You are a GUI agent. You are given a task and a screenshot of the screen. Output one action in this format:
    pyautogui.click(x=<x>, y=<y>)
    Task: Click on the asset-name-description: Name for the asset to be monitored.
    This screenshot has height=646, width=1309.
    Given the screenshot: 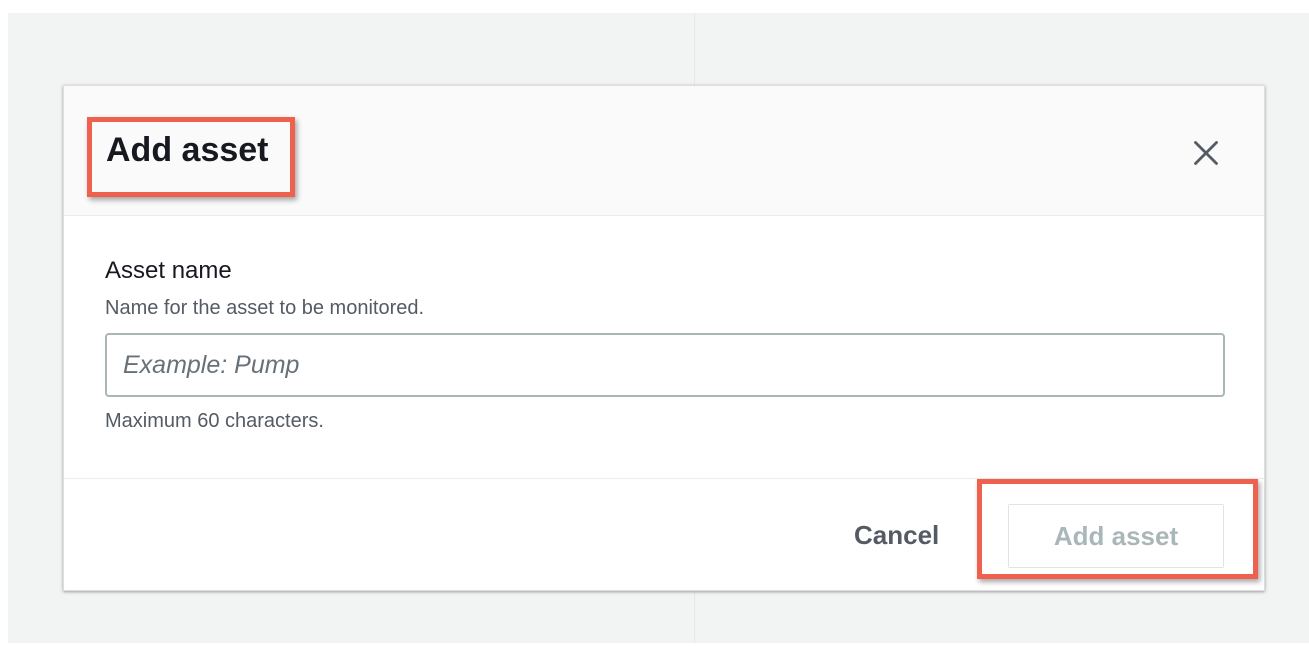 What is the action you would take?
    pyautogui.click(x=265, y=308)
    